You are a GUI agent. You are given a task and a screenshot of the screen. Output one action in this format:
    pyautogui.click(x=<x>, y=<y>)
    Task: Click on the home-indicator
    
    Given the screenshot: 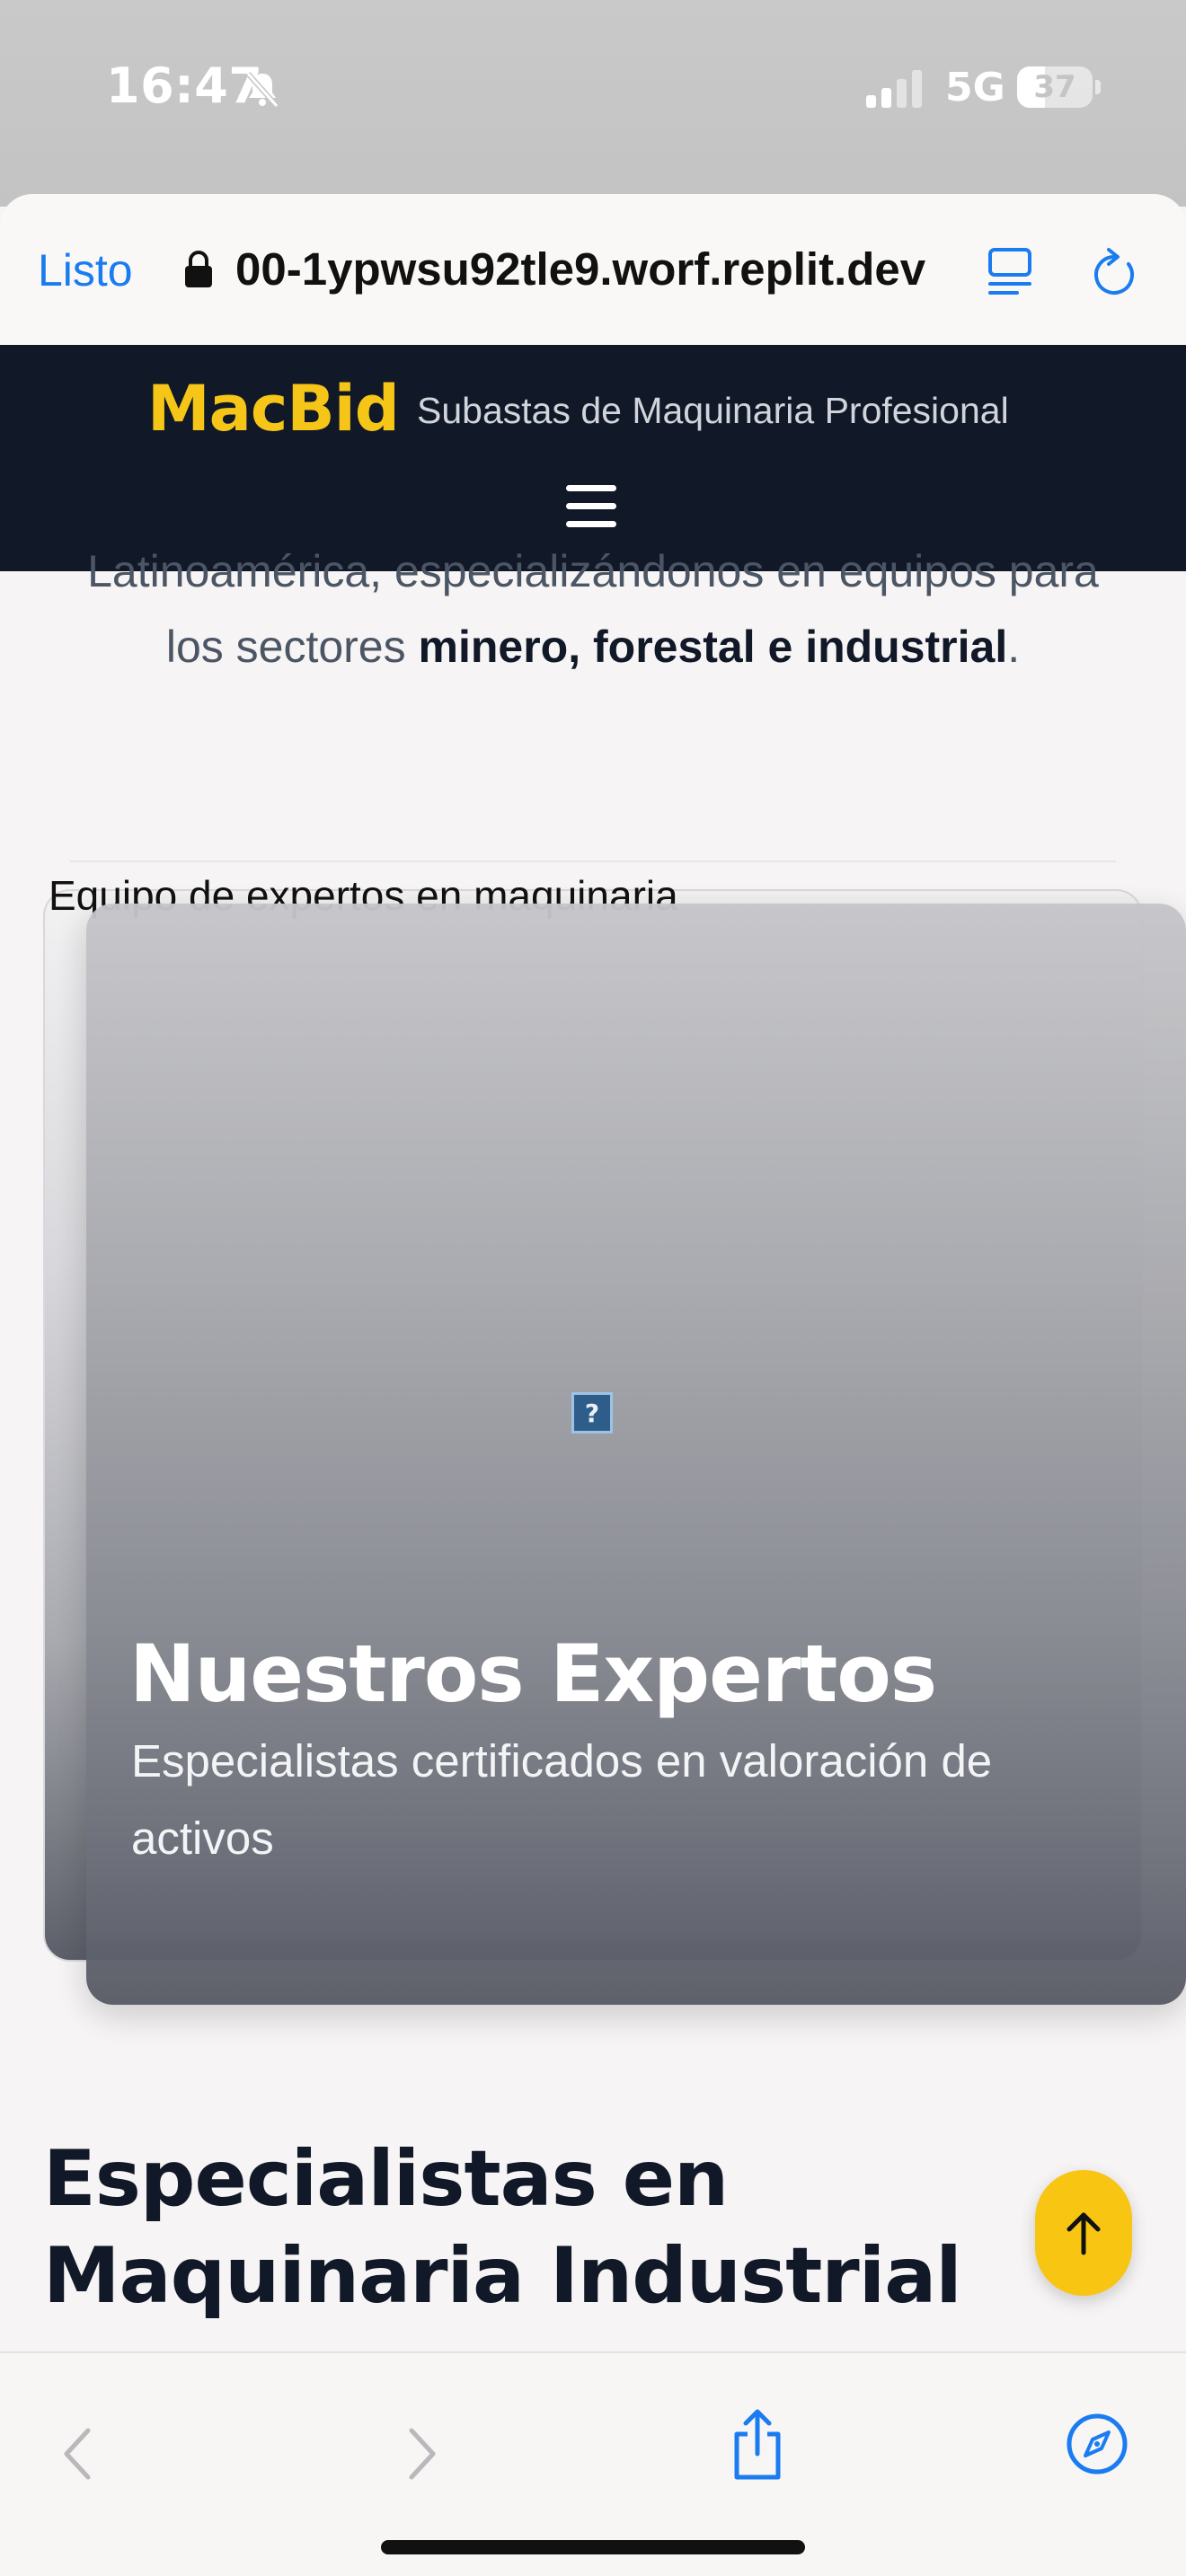 What is the action you would take?
    pyautogui.click(x=593, y=2547)
    